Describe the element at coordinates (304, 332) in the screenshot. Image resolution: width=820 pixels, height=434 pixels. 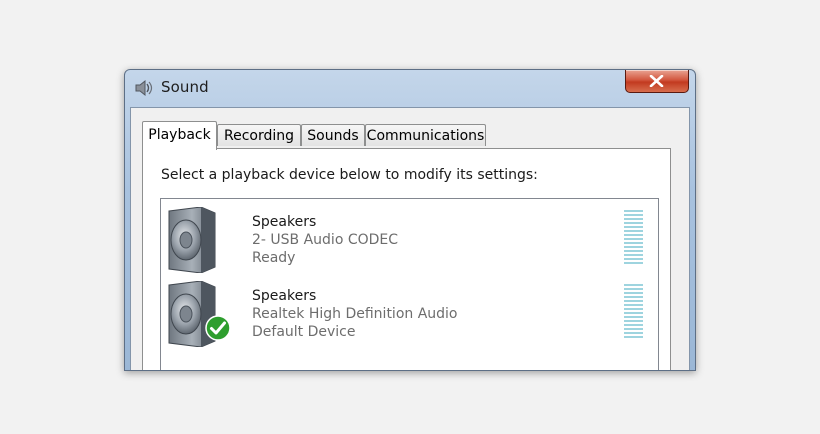
I see `device-status: Default Device` at that location.